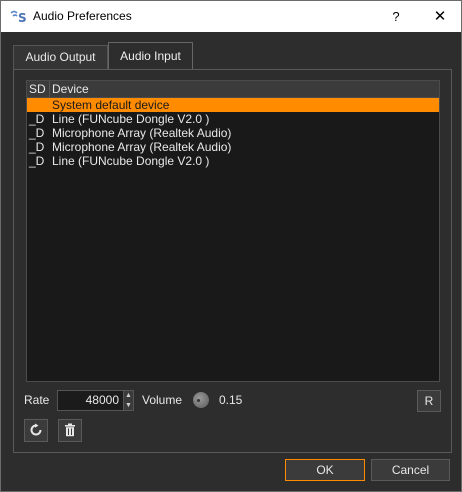 The height and width of the screenshot is (492, 462). I want to click on ok-button: OK, so click(325, 470).